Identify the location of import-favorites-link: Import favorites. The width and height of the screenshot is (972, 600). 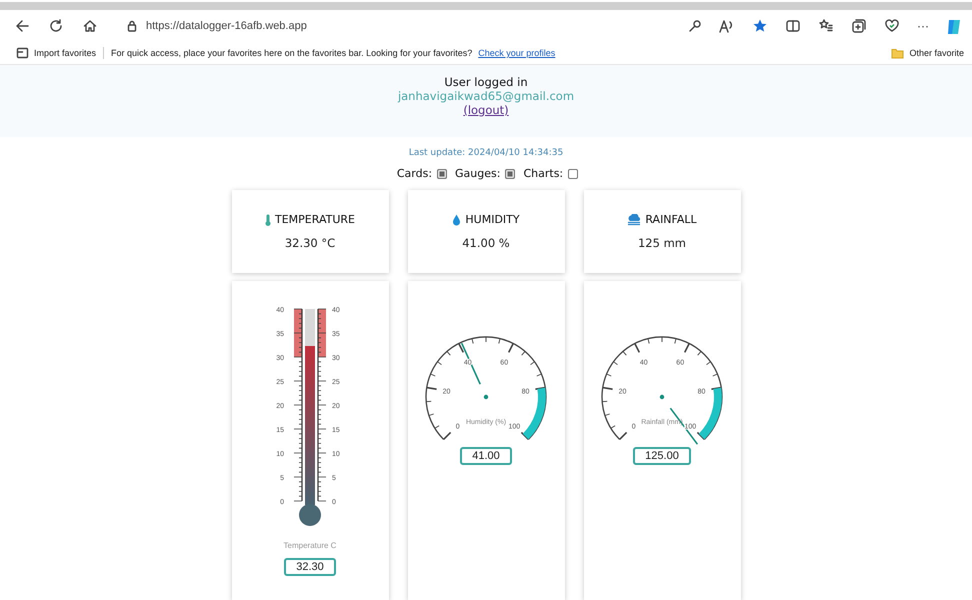
(65, 53).